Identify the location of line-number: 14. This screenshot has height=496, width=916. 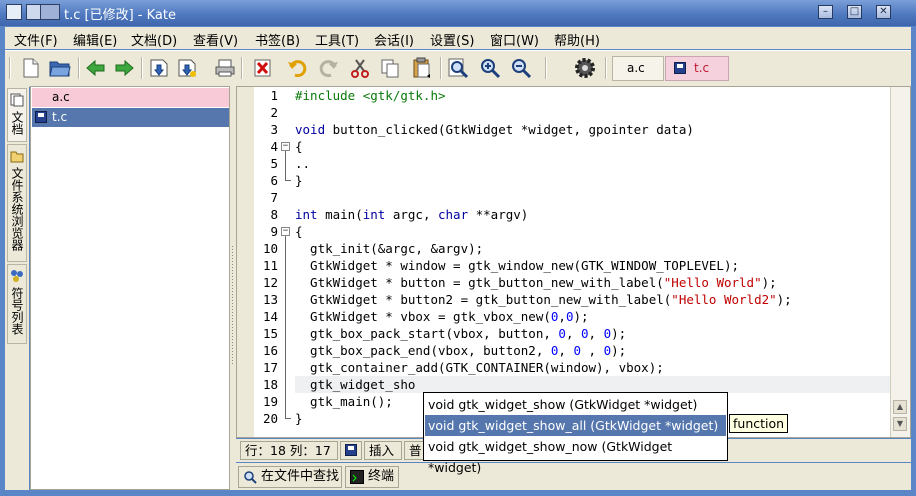
(270, 316).